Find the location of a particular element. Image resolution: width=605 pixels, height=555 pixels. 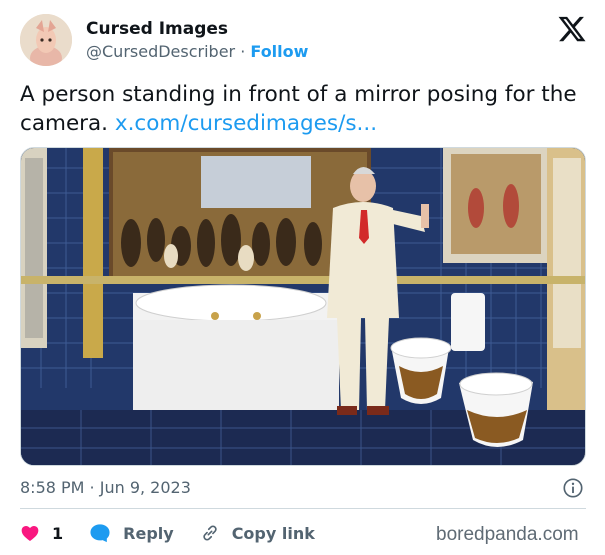

tweet-timestamp: 8:58 PM · Jun 9, 2023 is located at coordinates (105, 488).